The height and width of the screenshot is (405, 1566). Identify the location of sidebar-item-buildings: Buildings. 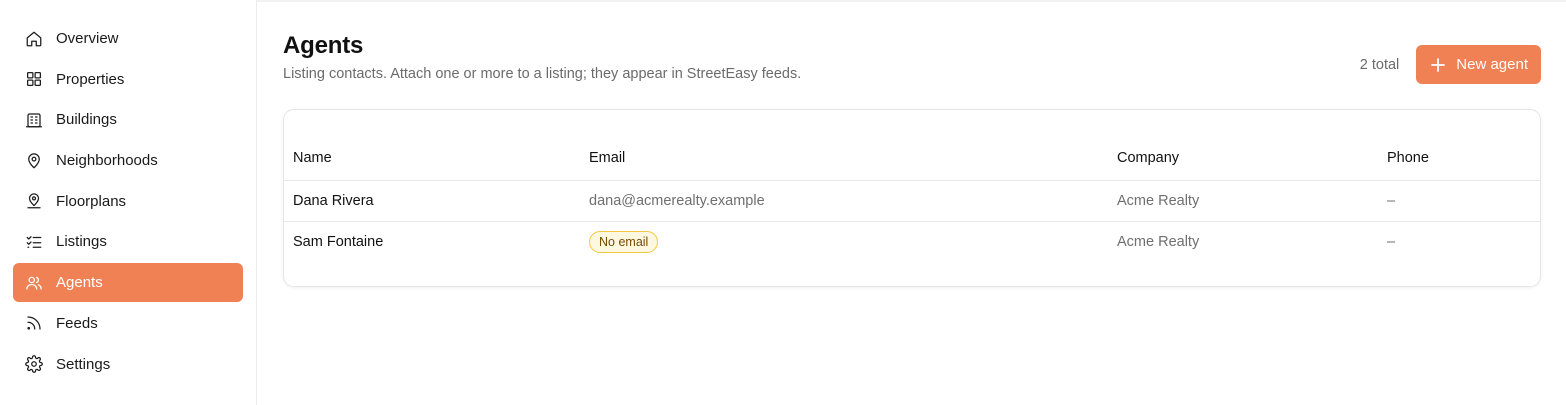
(128, 119).